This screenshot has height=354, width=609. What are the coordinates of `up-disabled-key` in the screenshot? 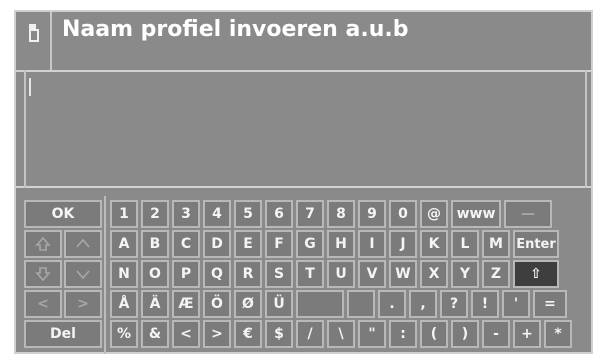 It's located at (83, 244).